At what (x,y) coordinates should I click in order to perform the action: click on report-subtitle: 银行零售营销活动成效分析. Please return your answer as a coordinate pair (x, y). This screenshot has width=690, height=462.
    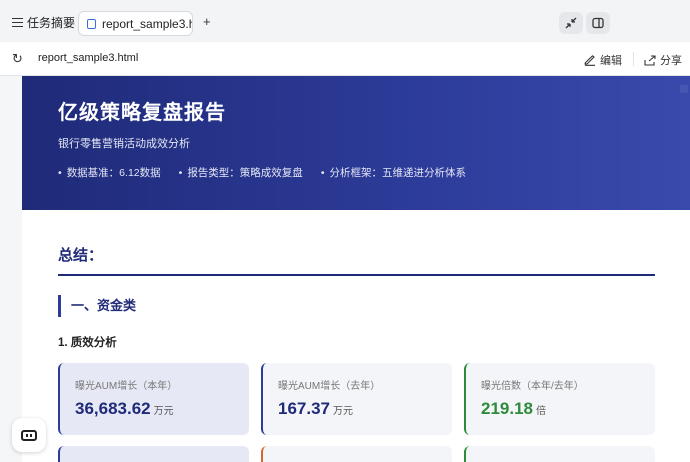
    Looking at the image, I should click on (124, 144).